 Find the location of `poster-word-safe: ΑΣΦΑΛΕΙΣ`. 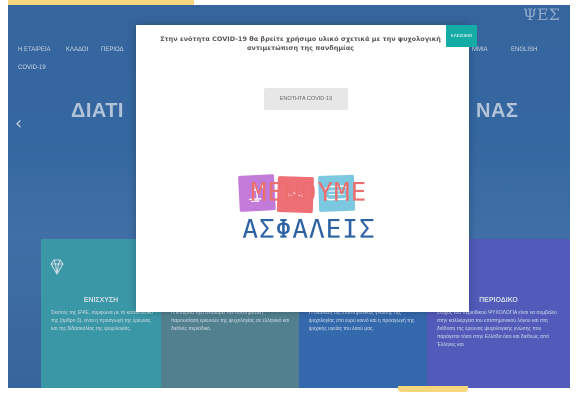

poster-word-safe: ΑΣΦΑΛΕΙΣ is located at coordinates (309, 230).